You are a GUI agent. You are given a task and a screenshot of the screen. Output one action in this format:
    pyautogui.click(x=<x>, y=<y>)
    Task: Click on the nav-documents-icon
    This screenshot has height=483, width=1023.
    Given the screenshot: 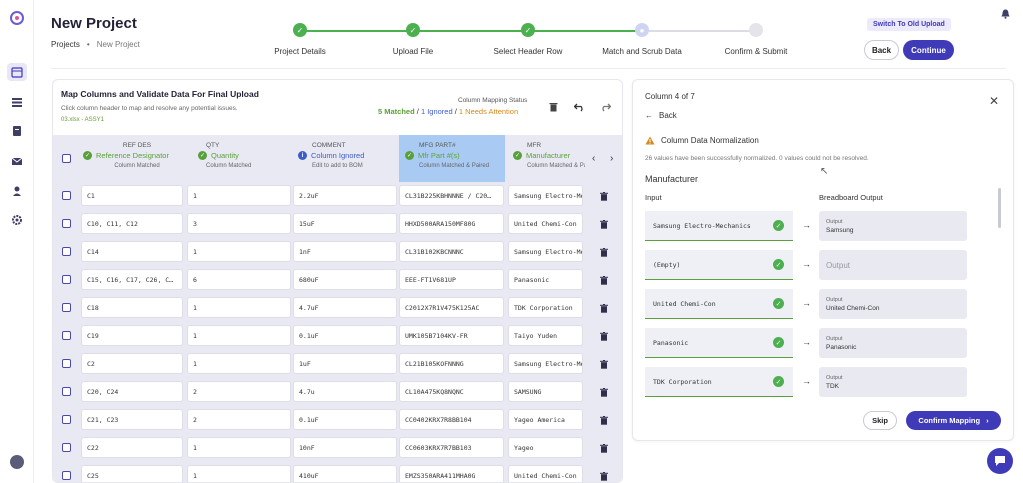 What is the action you would take?
    pyautogui.click(x=17, y=131)
    